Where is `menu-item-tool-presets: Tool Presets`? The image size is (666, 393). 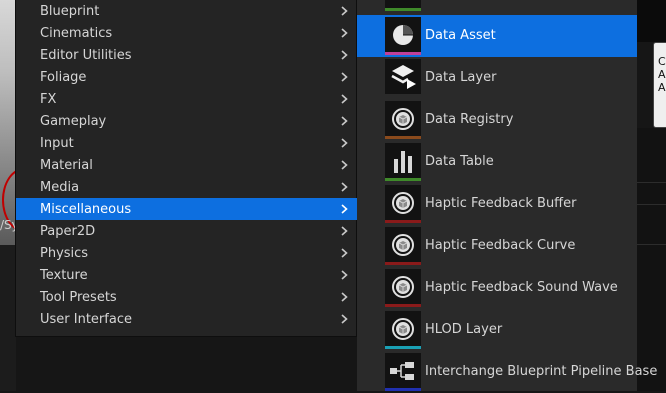
menu-item-tool-presets: Tool Presets is located at coordinates (186, 297).